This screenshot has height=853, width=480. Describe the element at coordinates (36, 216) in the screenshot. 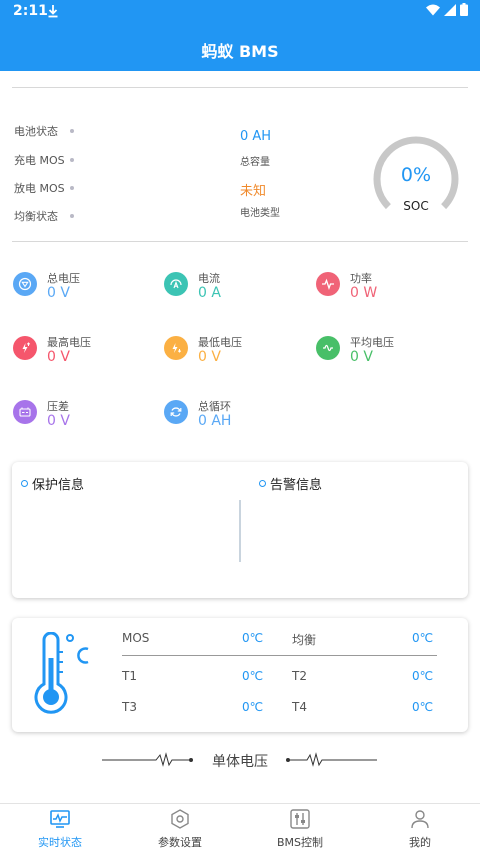

I see `balance-state-label: 均衡状态` at that location.